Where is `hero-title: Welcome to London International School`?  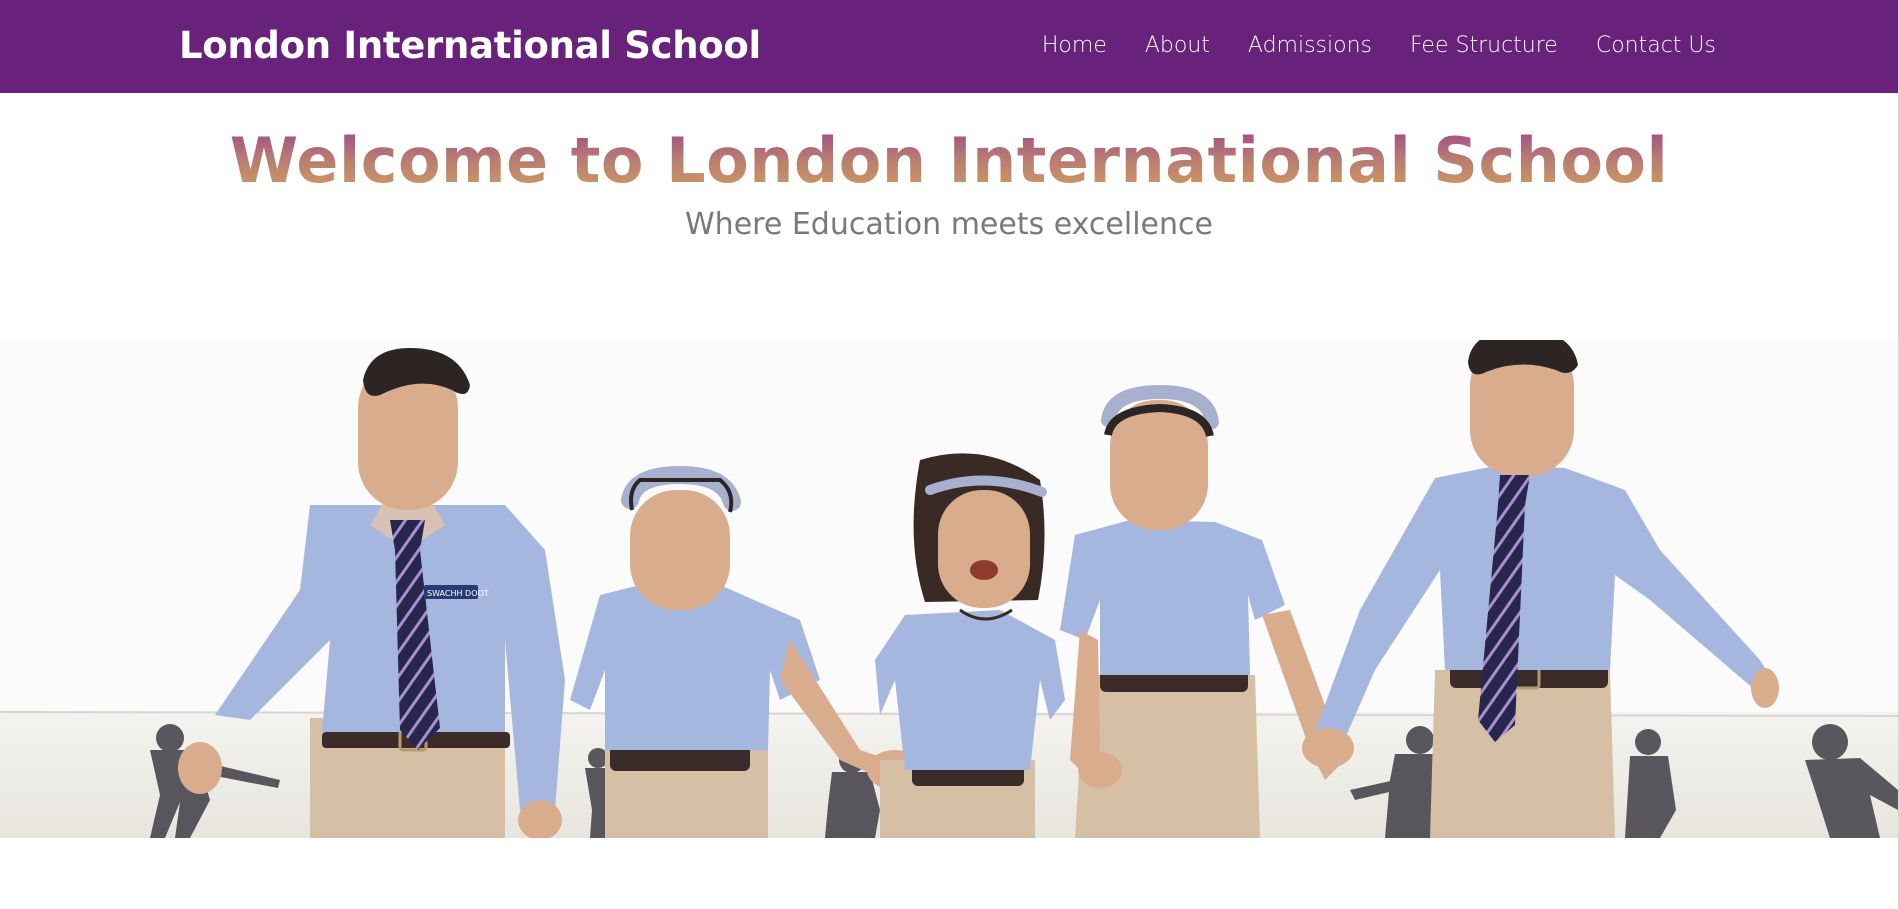 hero-title: Welcome to London International School is located at coordinates (949, 161).